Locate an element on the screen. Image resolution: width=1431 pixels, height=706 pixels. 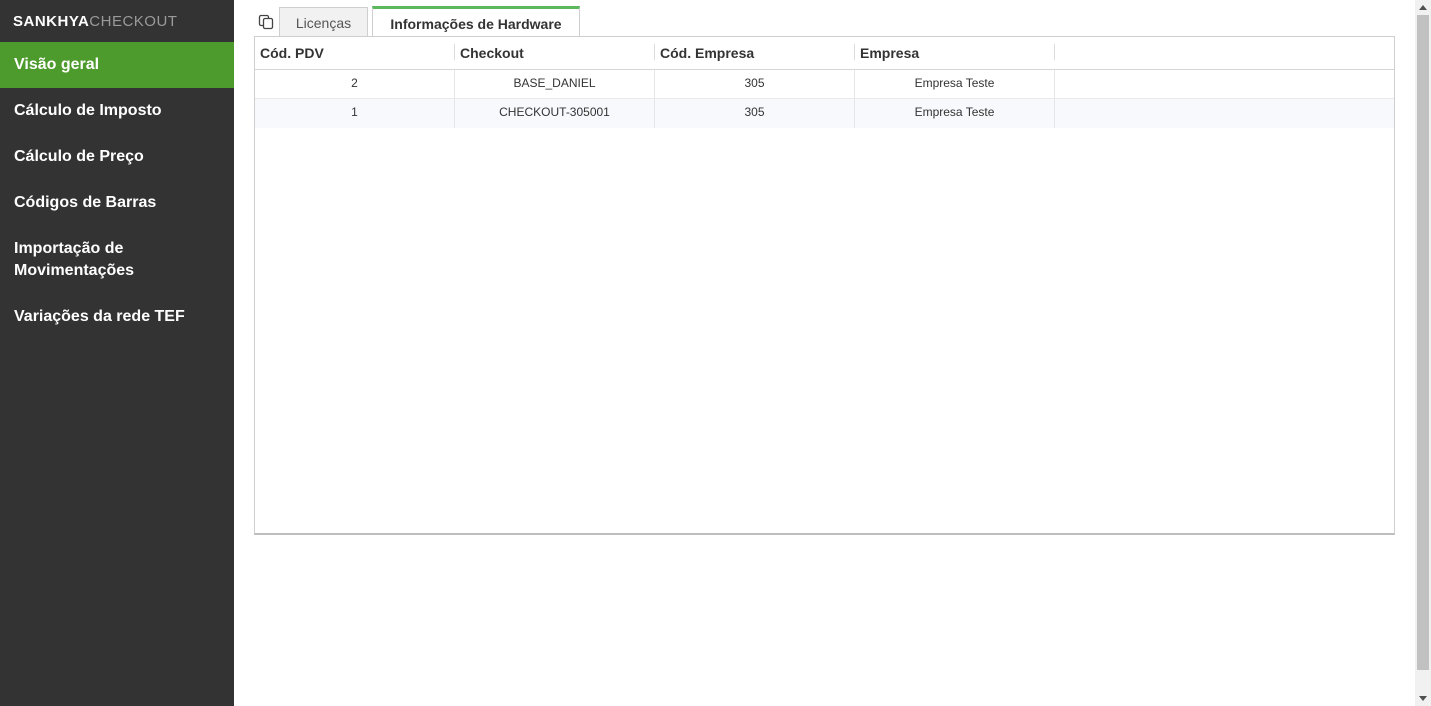
tab-bar: Licenças Informações de Hardware is located at coordinates (824, 22).